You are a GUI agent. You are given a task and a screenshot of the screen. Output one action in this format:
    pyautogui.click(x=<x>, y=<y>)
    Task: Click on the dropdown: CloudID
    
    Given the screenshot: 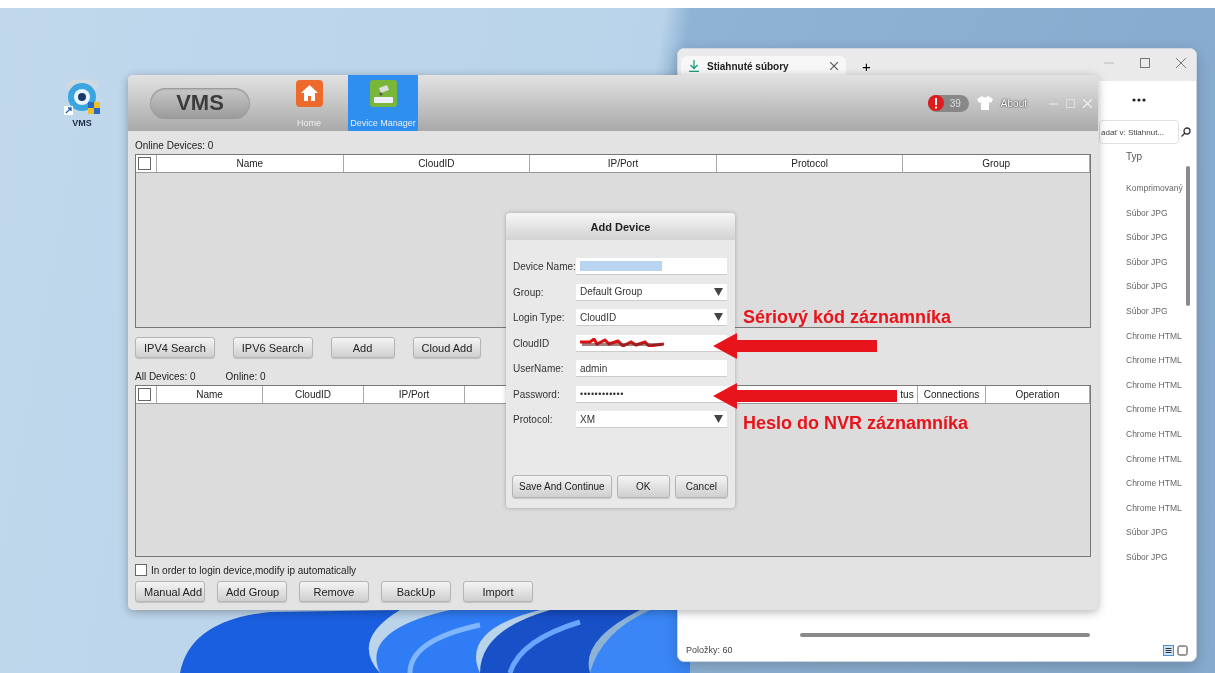 What is the action you would take?
    pyautogui.click(x=651, y=317)
    